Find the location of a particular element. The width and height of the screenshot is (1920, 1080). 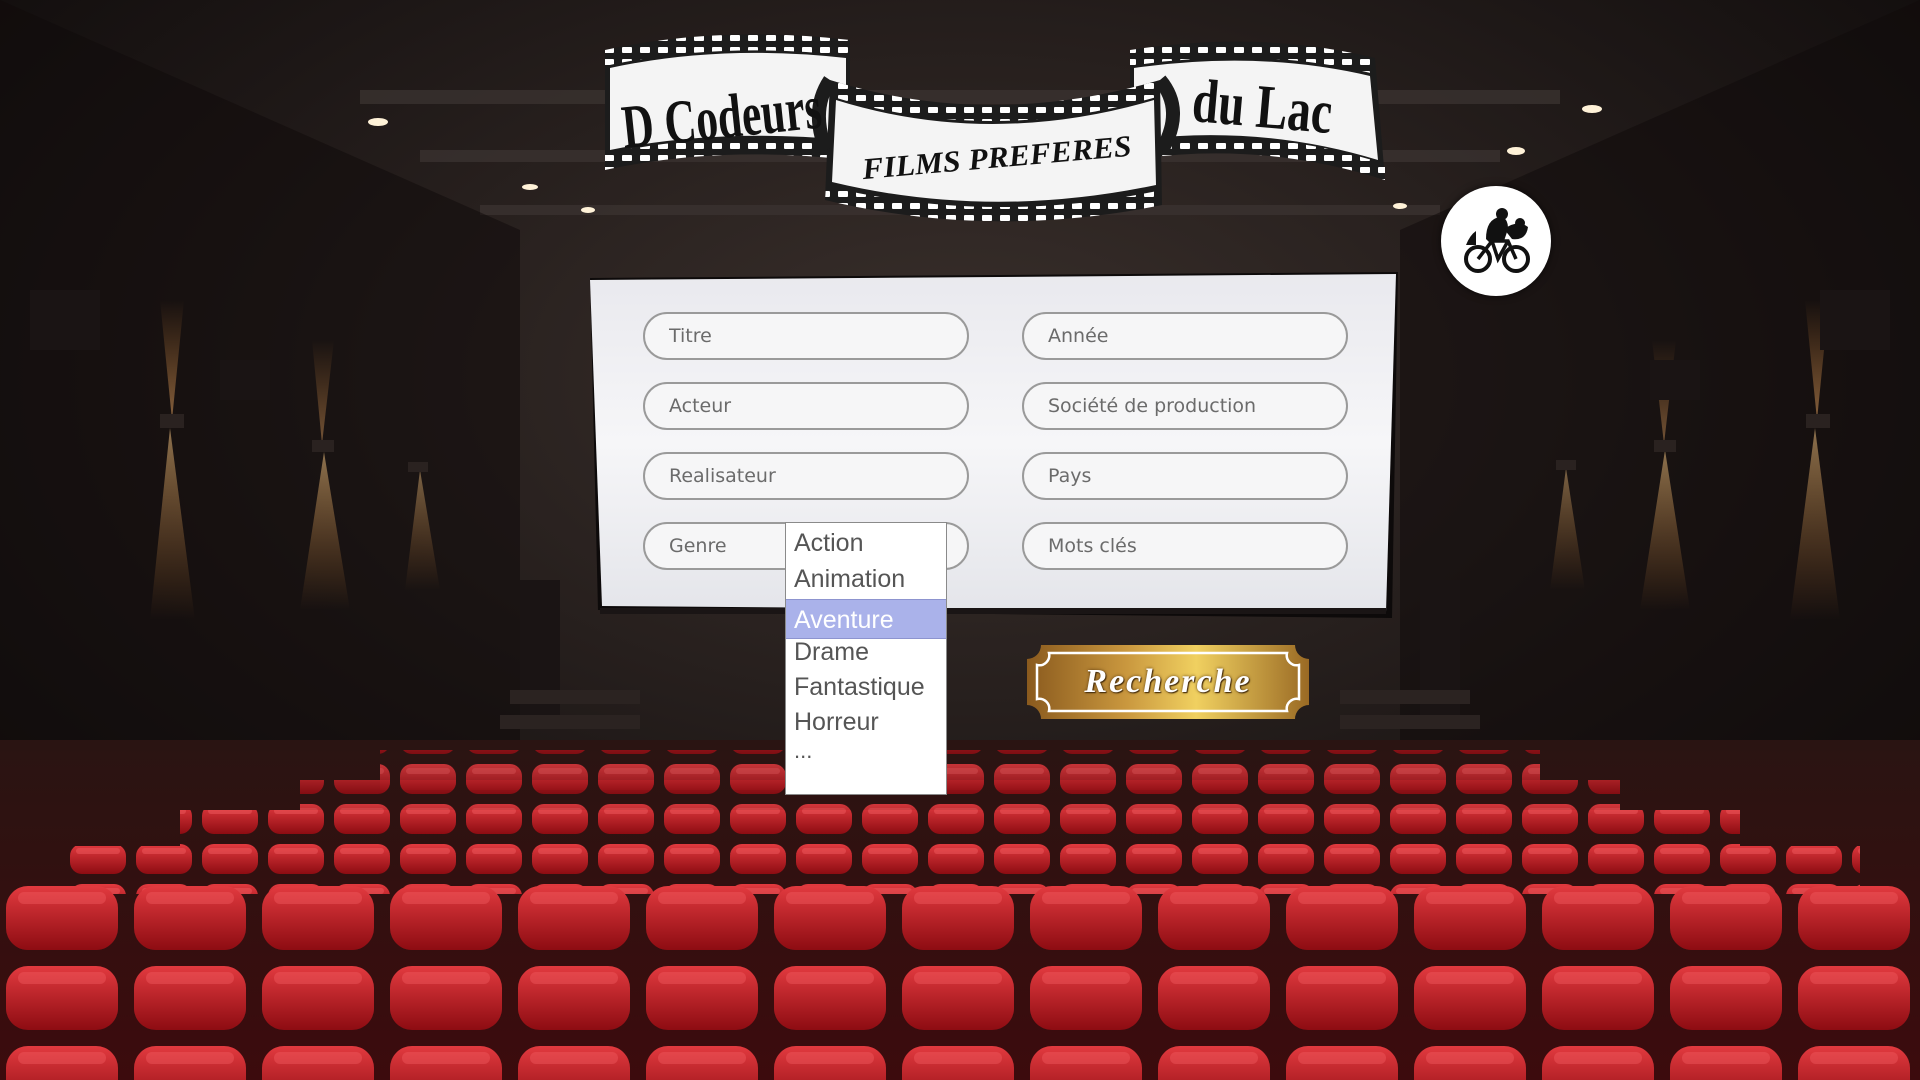

search-button: Recherche is located at coordinates (1168, 682).